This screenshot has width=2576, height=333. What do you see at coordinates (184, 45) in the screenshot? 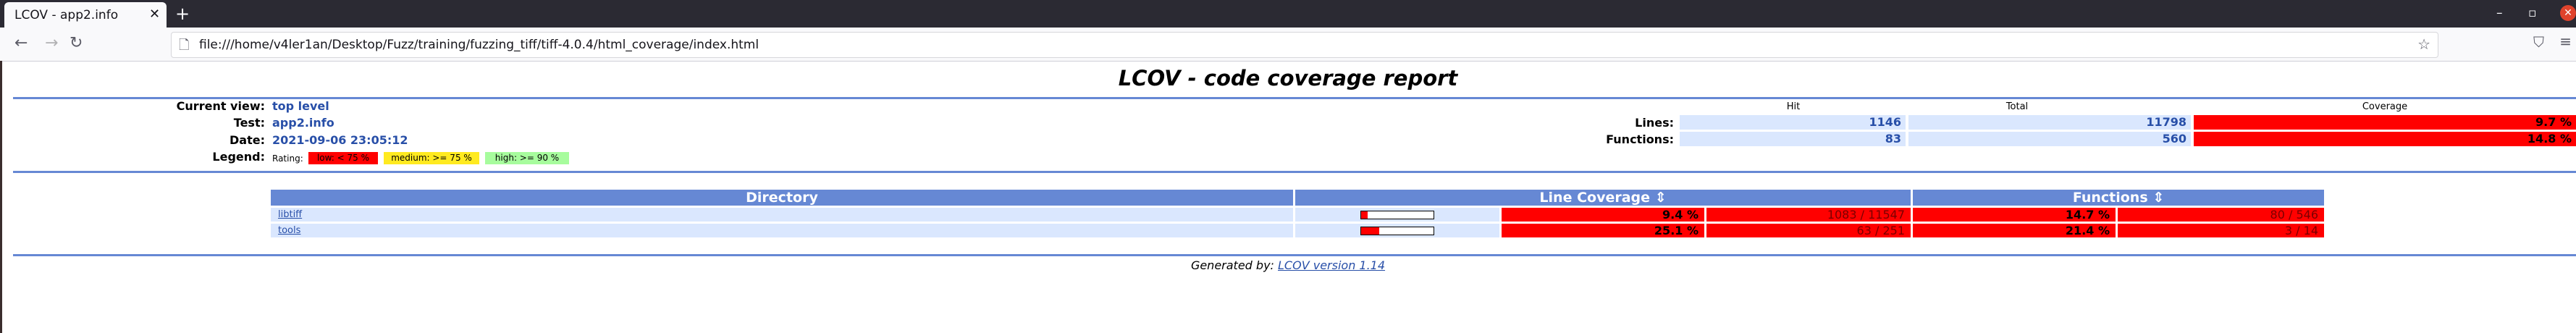
I see `page-icon: 🗋` at bounding box center [184, 45].